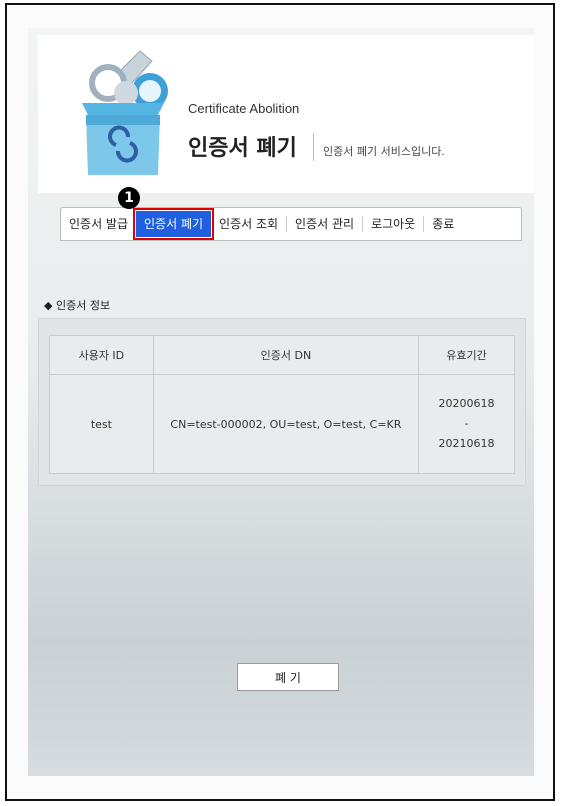  Describe the element at coordinates (101, 355) in the screenshot. I see `column-header-user-id: 사용자 ID` at that location.